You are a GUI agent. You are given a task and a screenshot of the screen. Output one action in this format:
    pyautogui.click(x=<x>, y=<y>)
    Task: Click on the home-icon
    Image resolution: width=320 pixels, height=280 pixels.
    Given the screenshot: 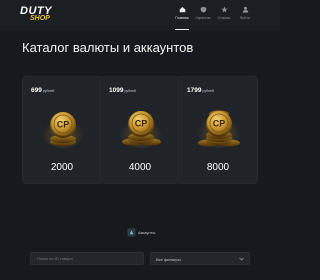 What is the action you would take?
    pyautogui.click(x=182, y=10)
    